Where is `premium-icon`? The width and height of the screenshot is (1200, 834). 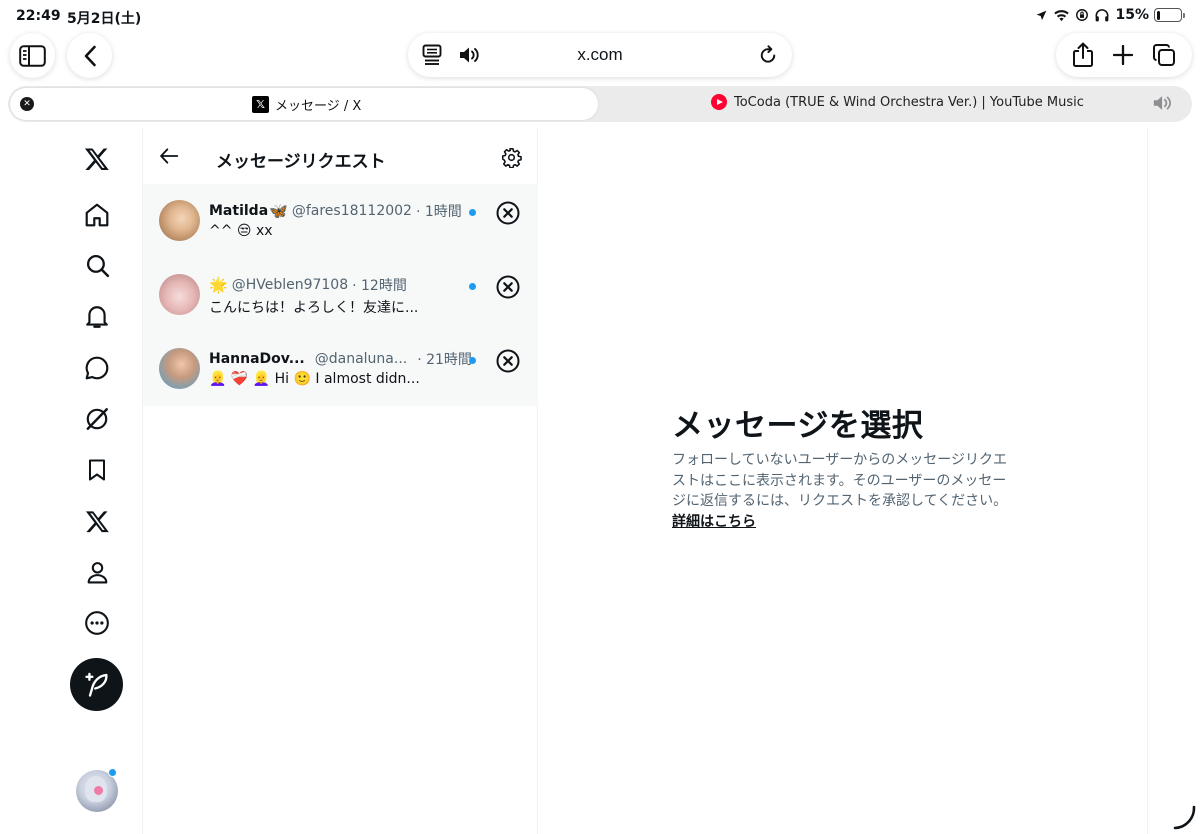
premium-icon is located at coordinates (97, 521).